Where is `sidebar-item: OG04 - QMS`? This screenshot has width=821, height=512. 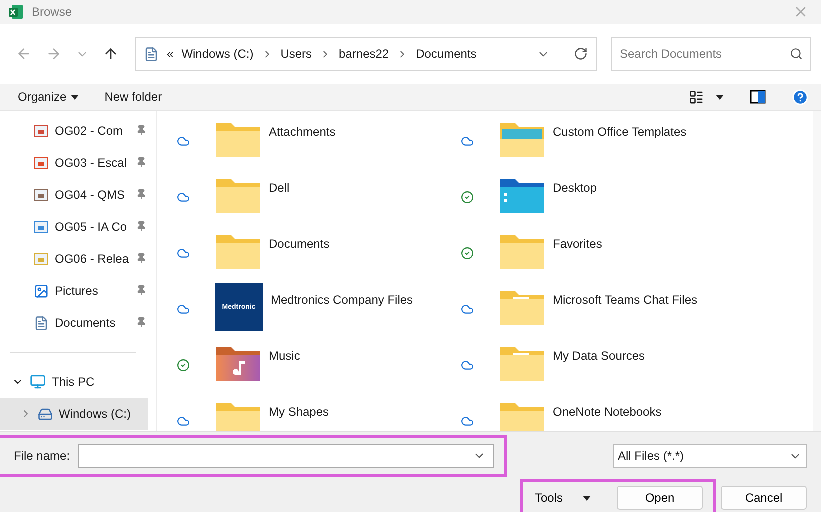 sidebar-item: OG04 - QMS is located at coordinates (74, 195).